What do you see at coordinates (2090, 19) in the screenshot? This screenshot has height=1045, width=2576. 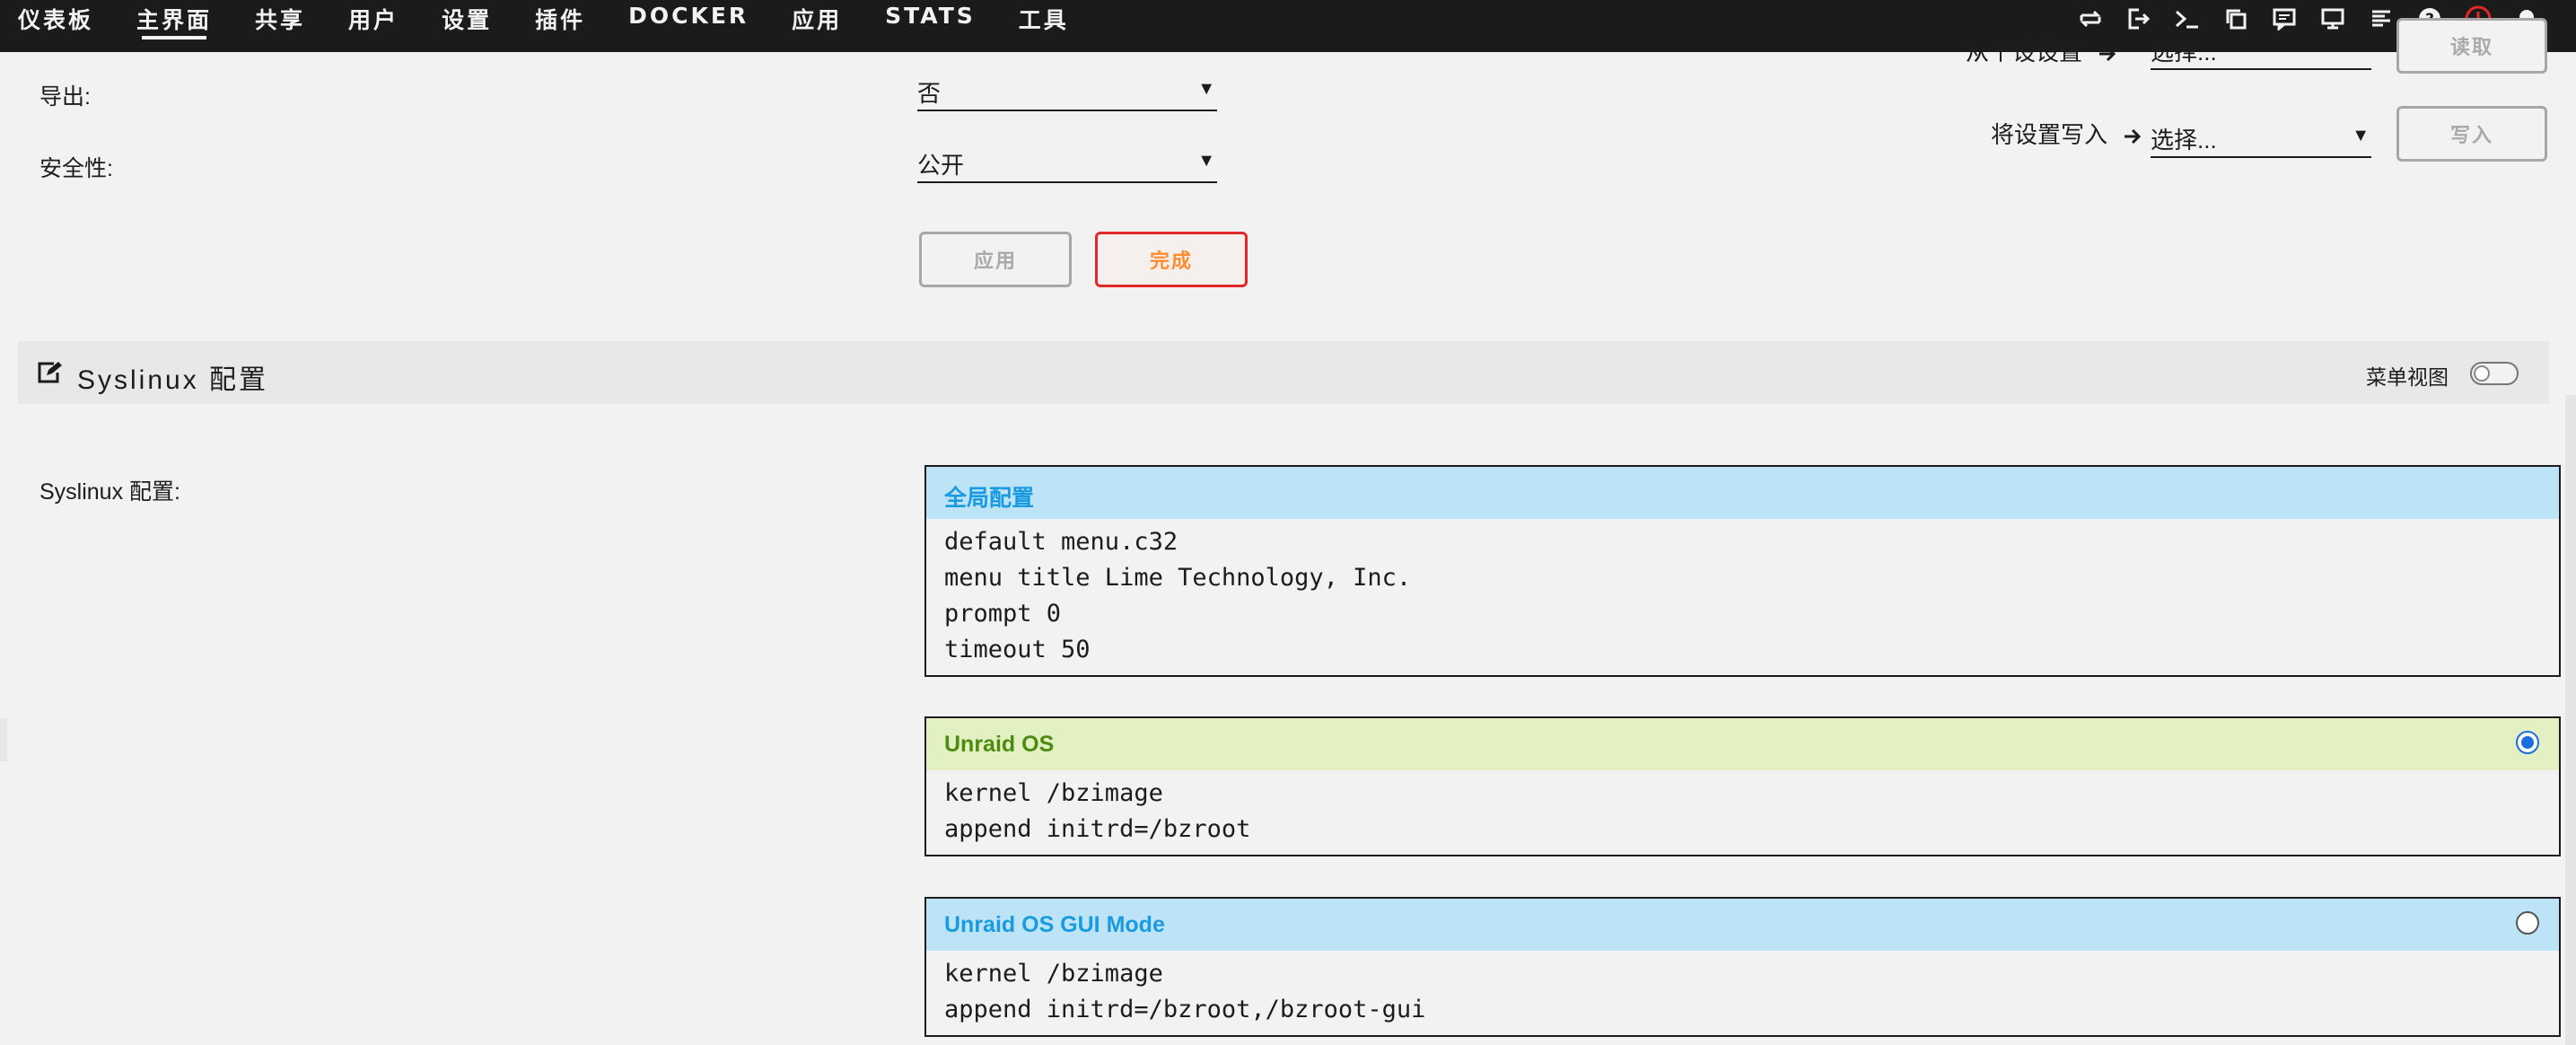 I see `switch-language-icon` at bounding box center [2090, 19].